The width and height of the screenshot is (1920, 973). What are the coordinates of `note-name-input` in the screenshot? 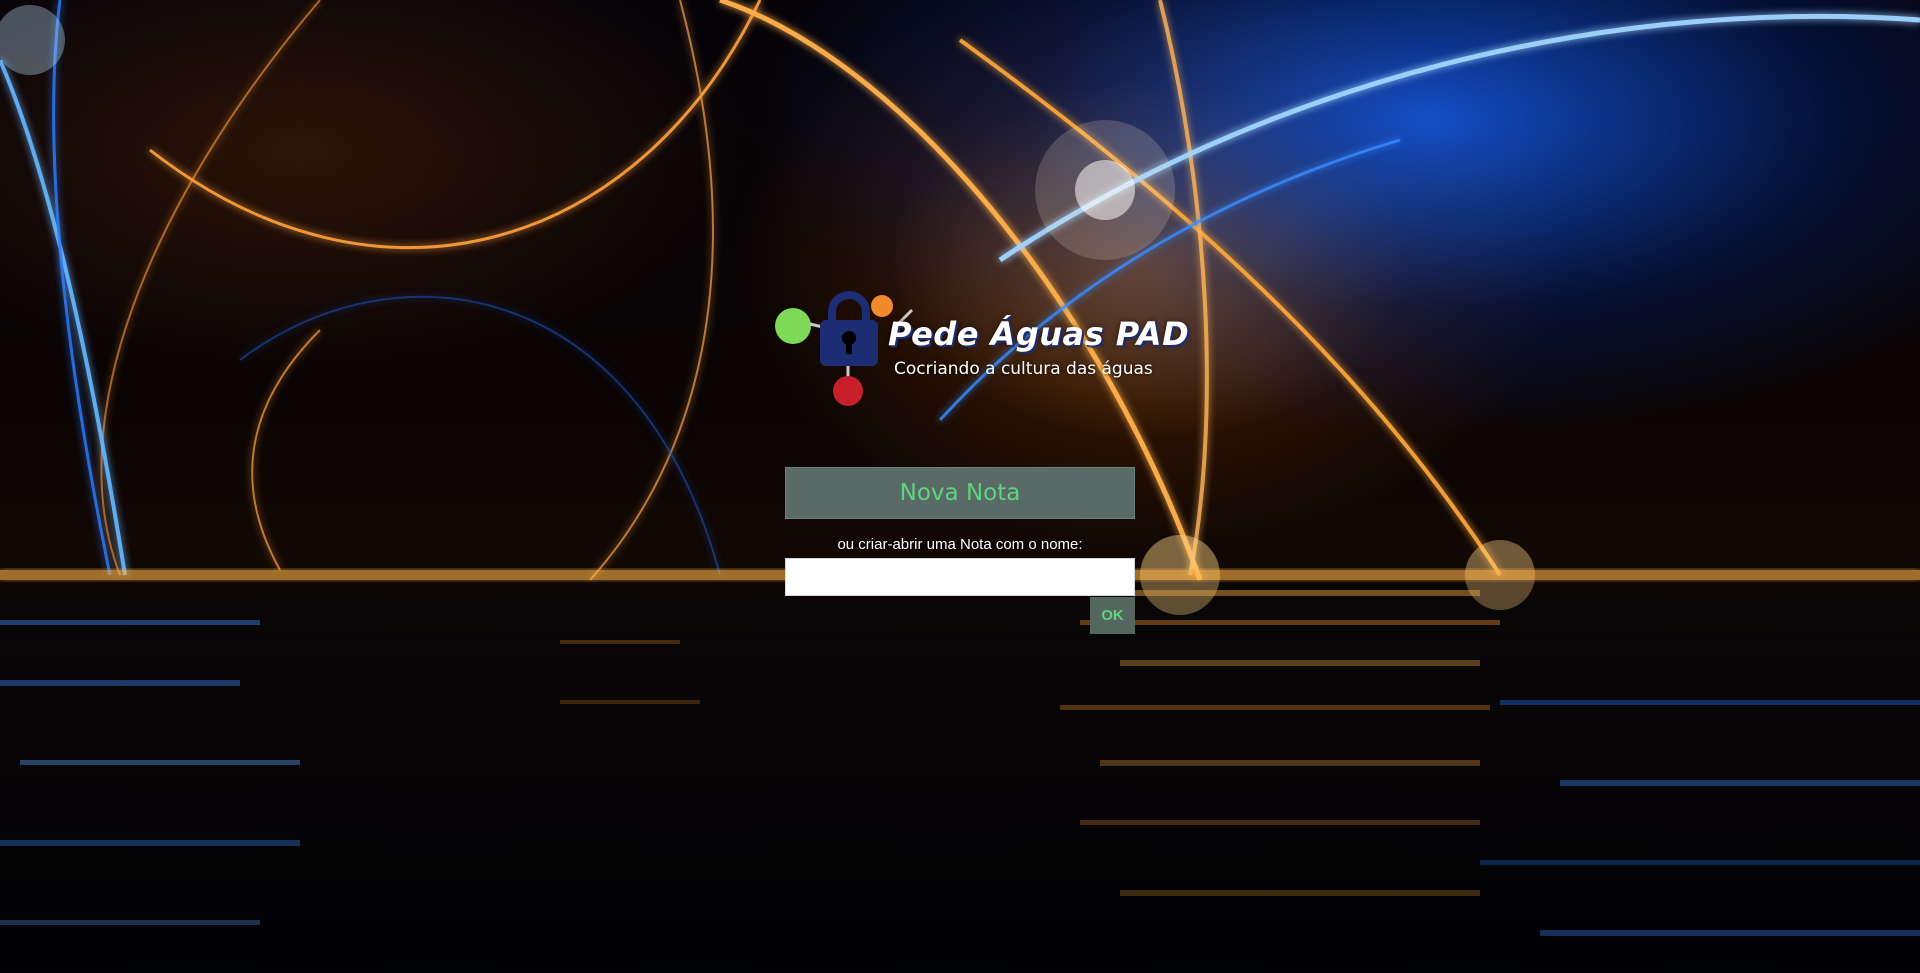 It's located at (960, 577).